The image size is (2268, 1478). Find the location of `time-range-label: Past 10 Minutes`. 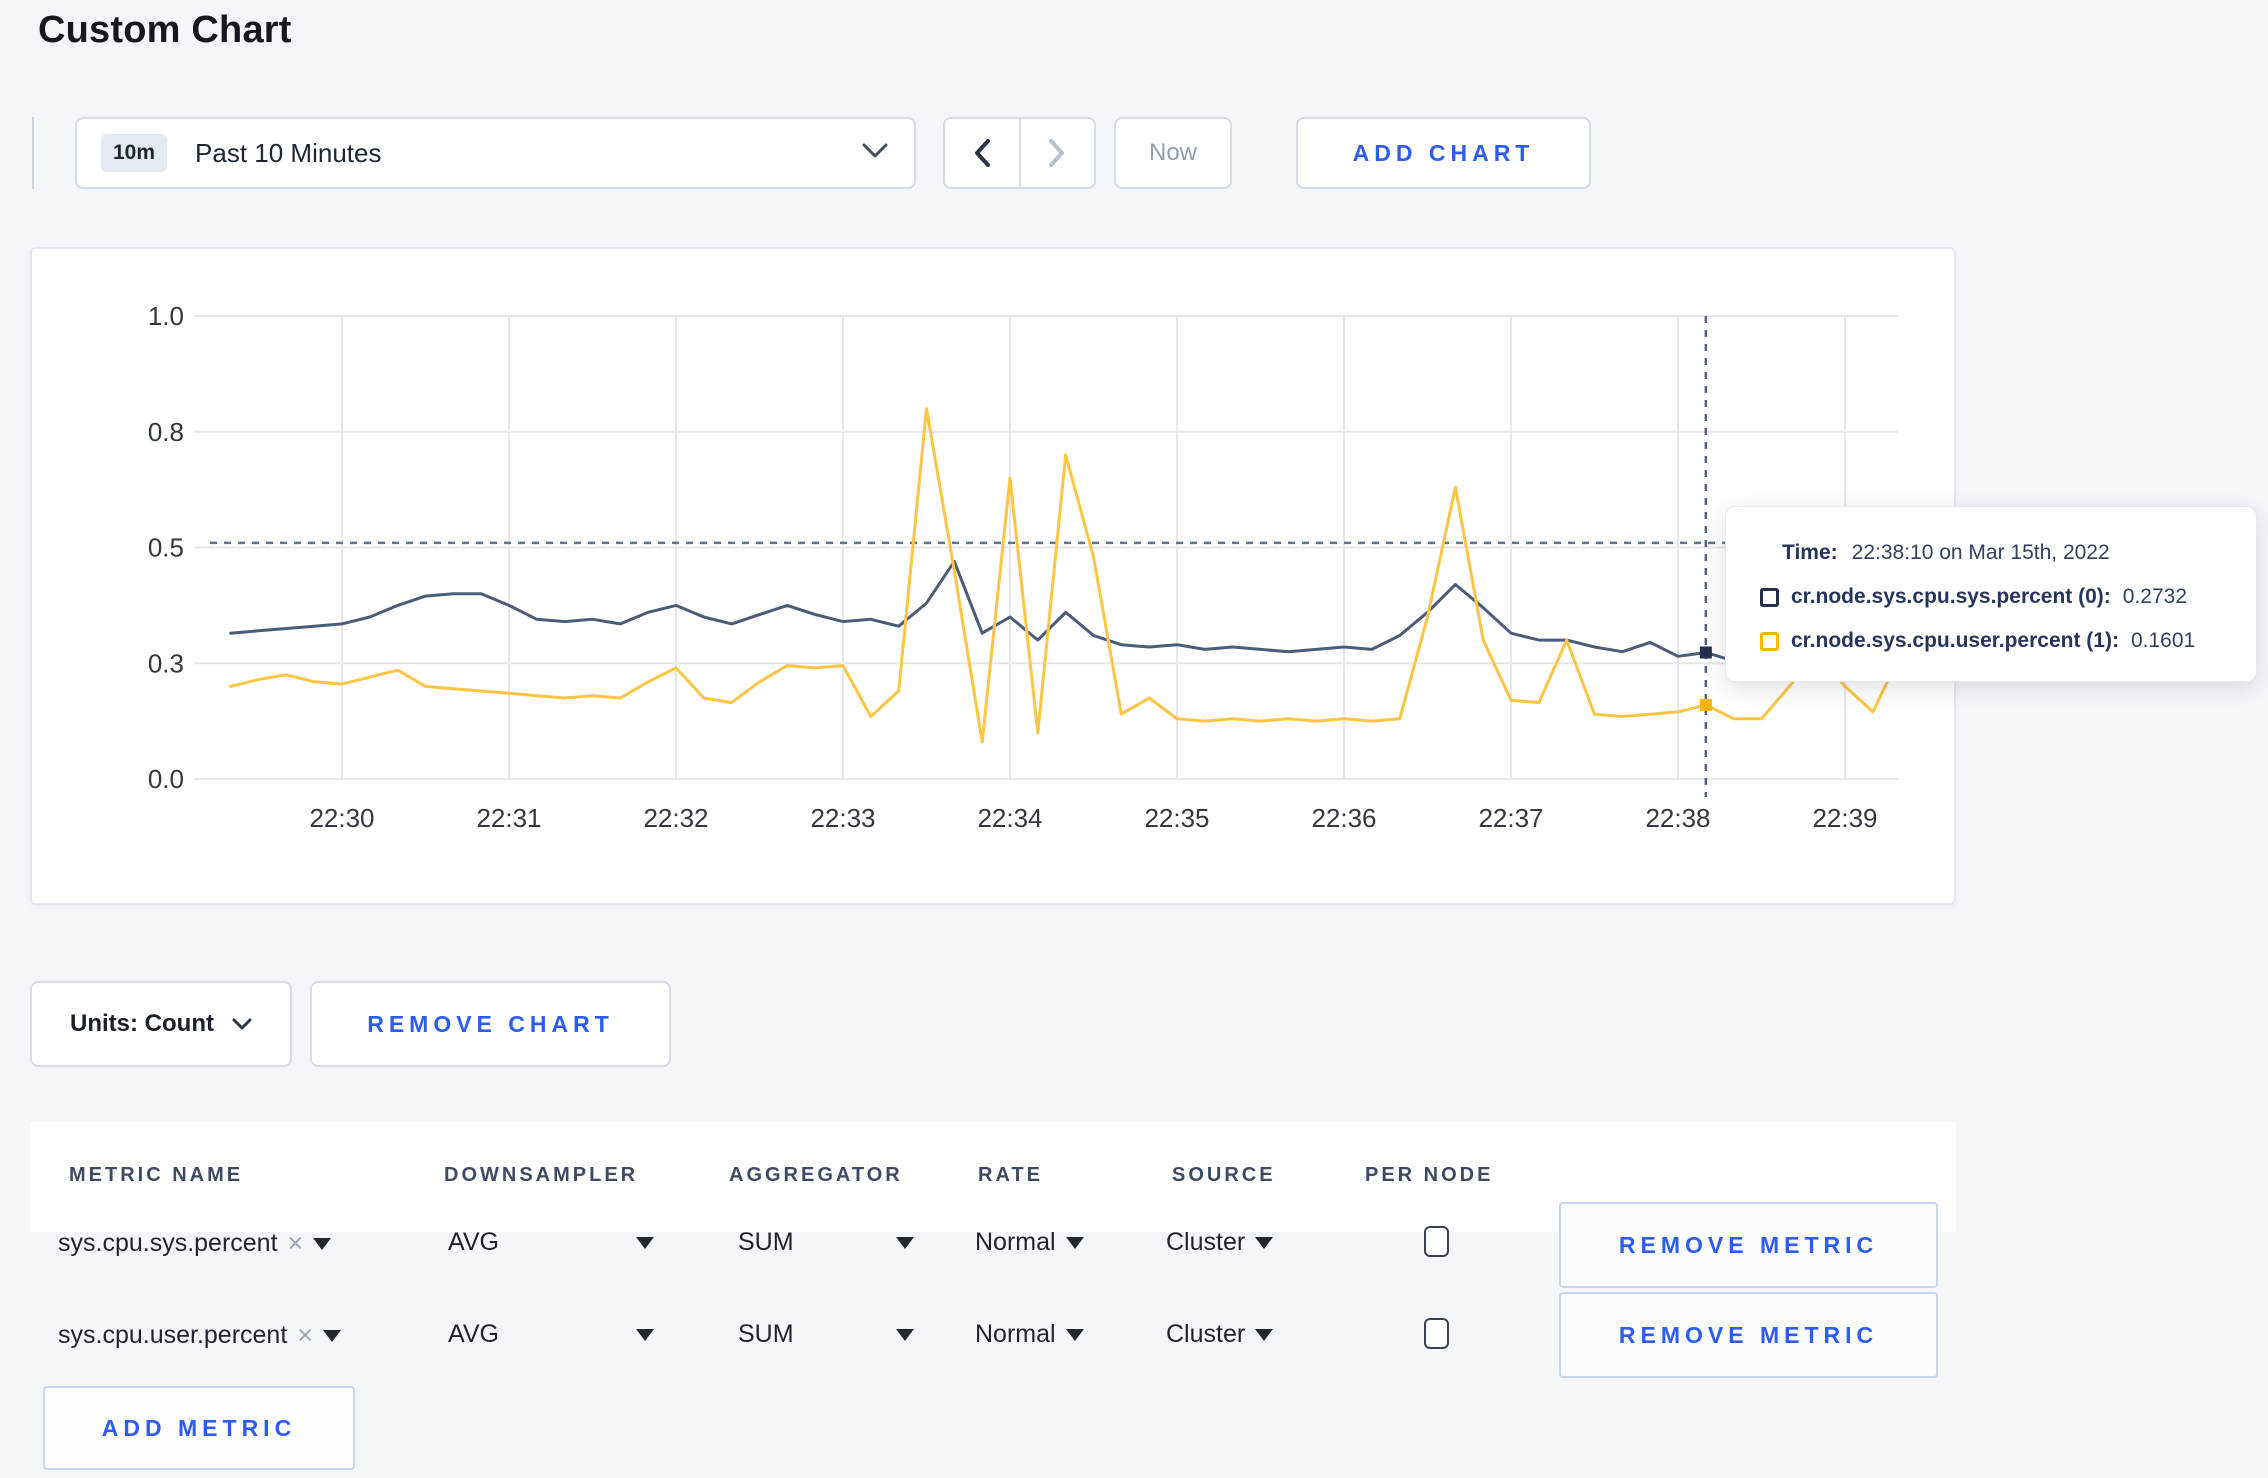

time-range-label: Past 10 Minutes is located at coordinates (288, 152).